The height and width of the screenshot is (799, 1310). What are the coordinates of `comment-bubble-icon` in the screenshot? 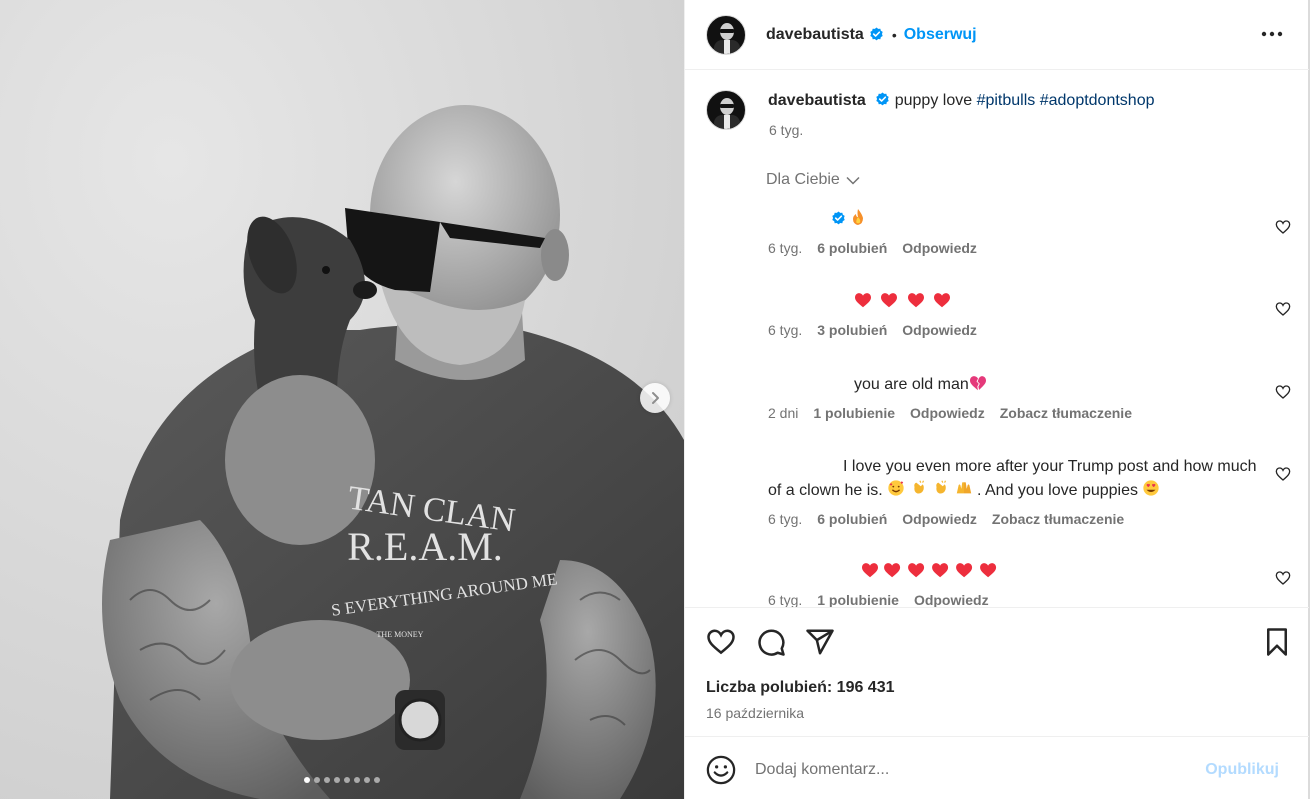 It's located at (771, 642).